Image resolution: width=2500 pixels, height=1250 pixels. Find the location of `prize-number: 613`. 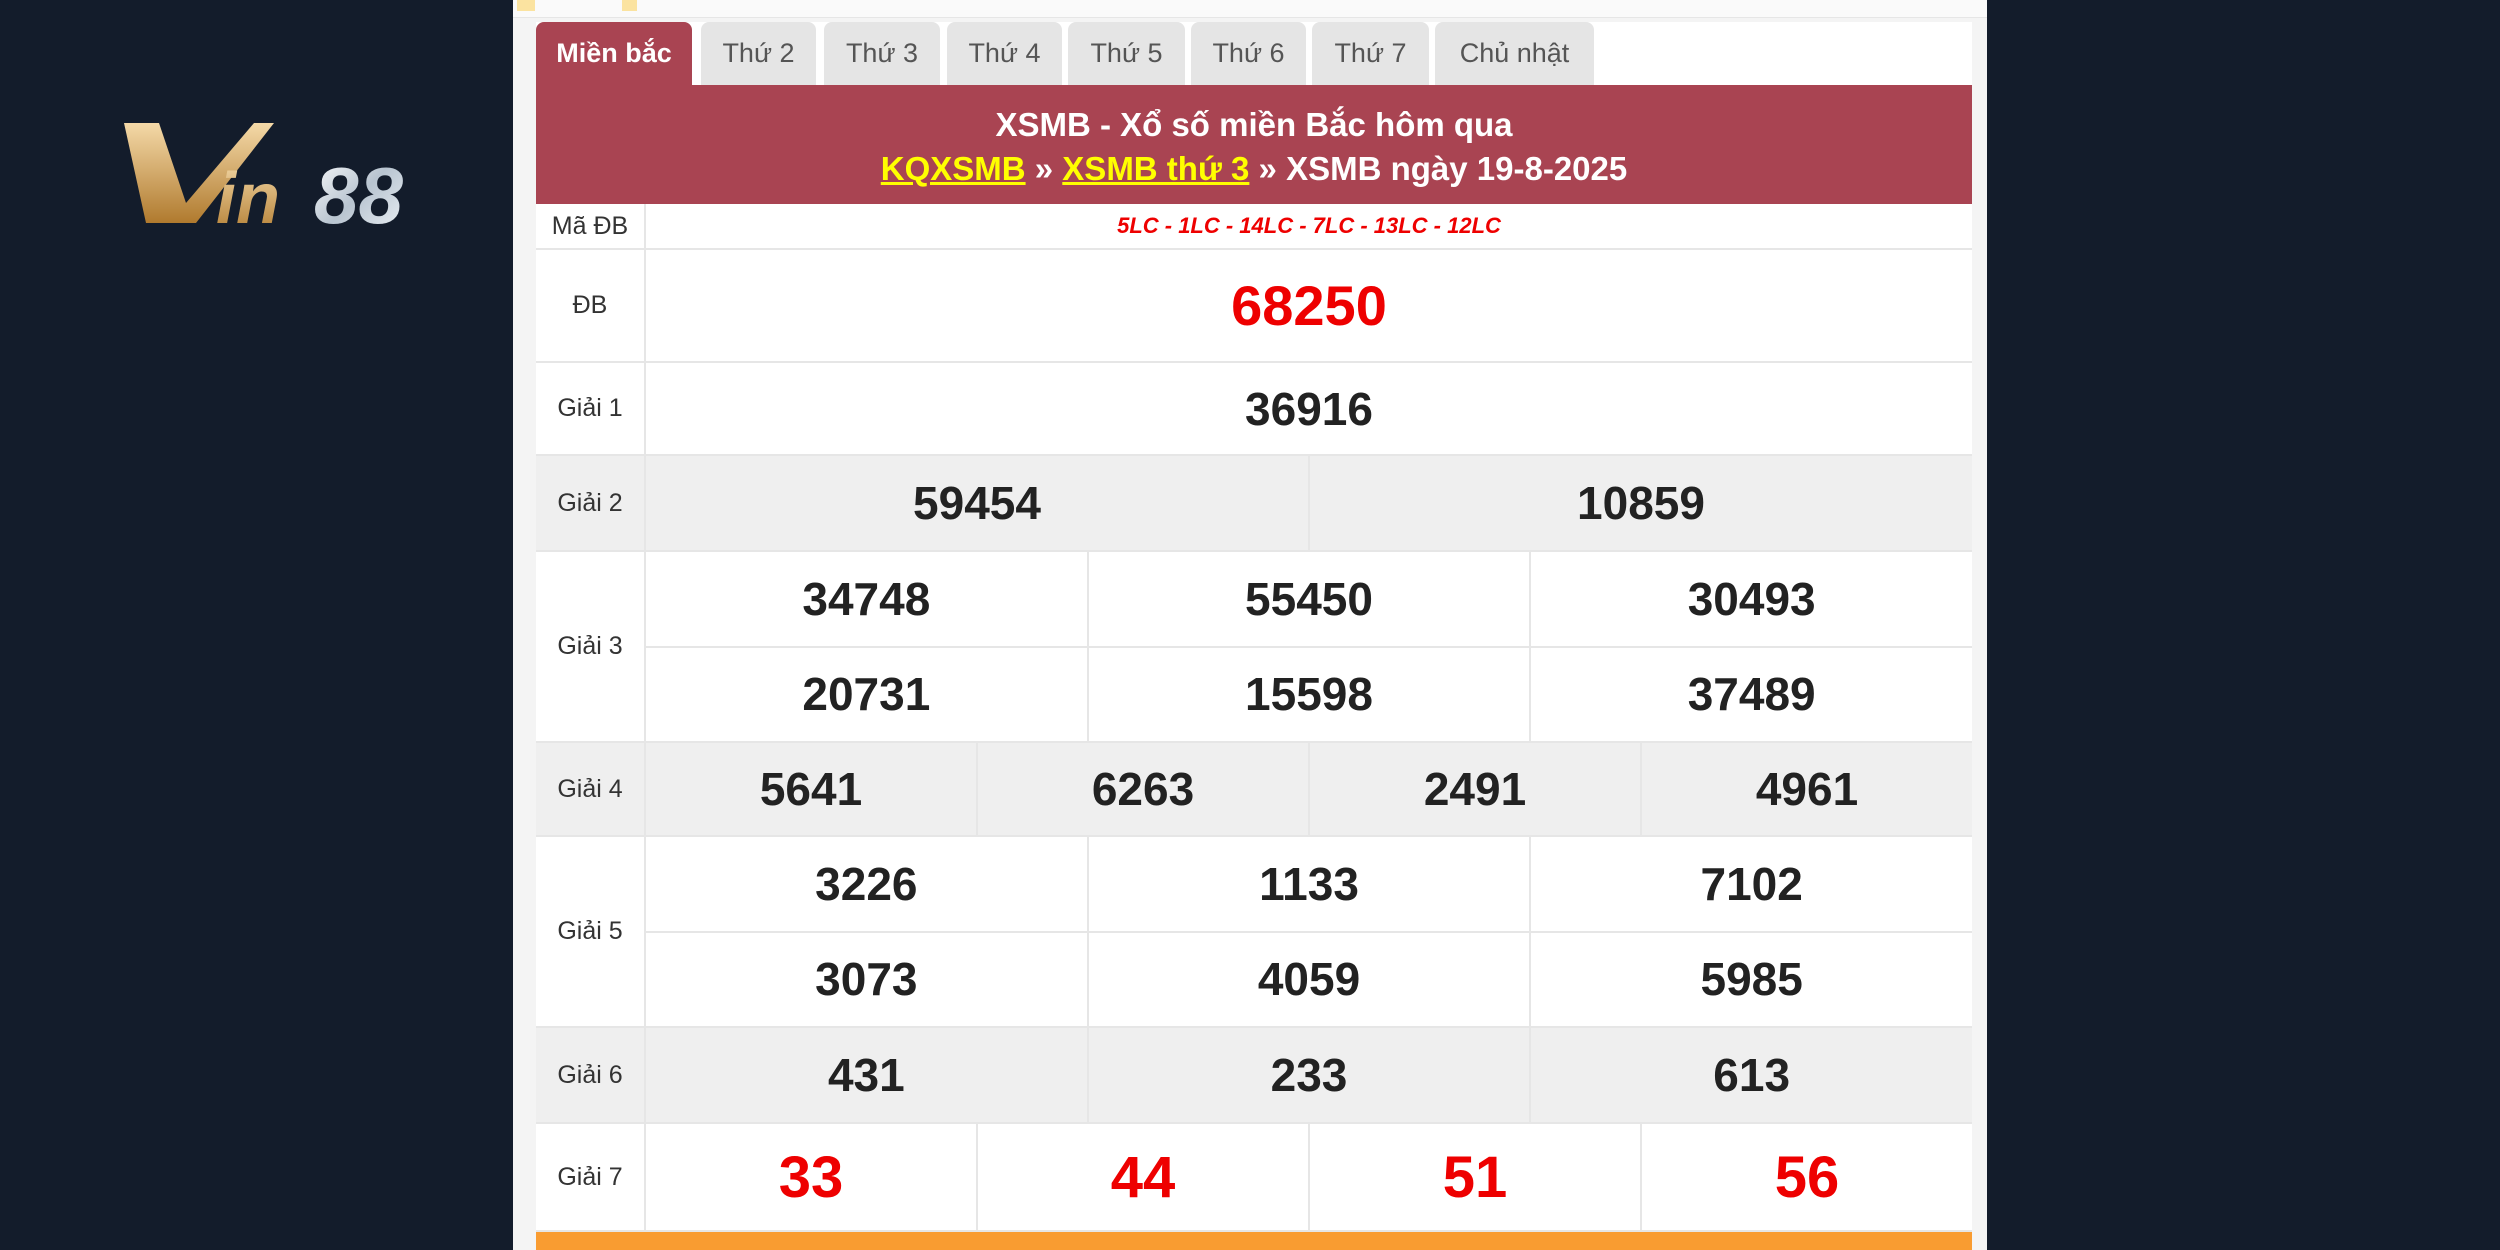

prize-number: 613 is located at coordinates (1750, 1075).